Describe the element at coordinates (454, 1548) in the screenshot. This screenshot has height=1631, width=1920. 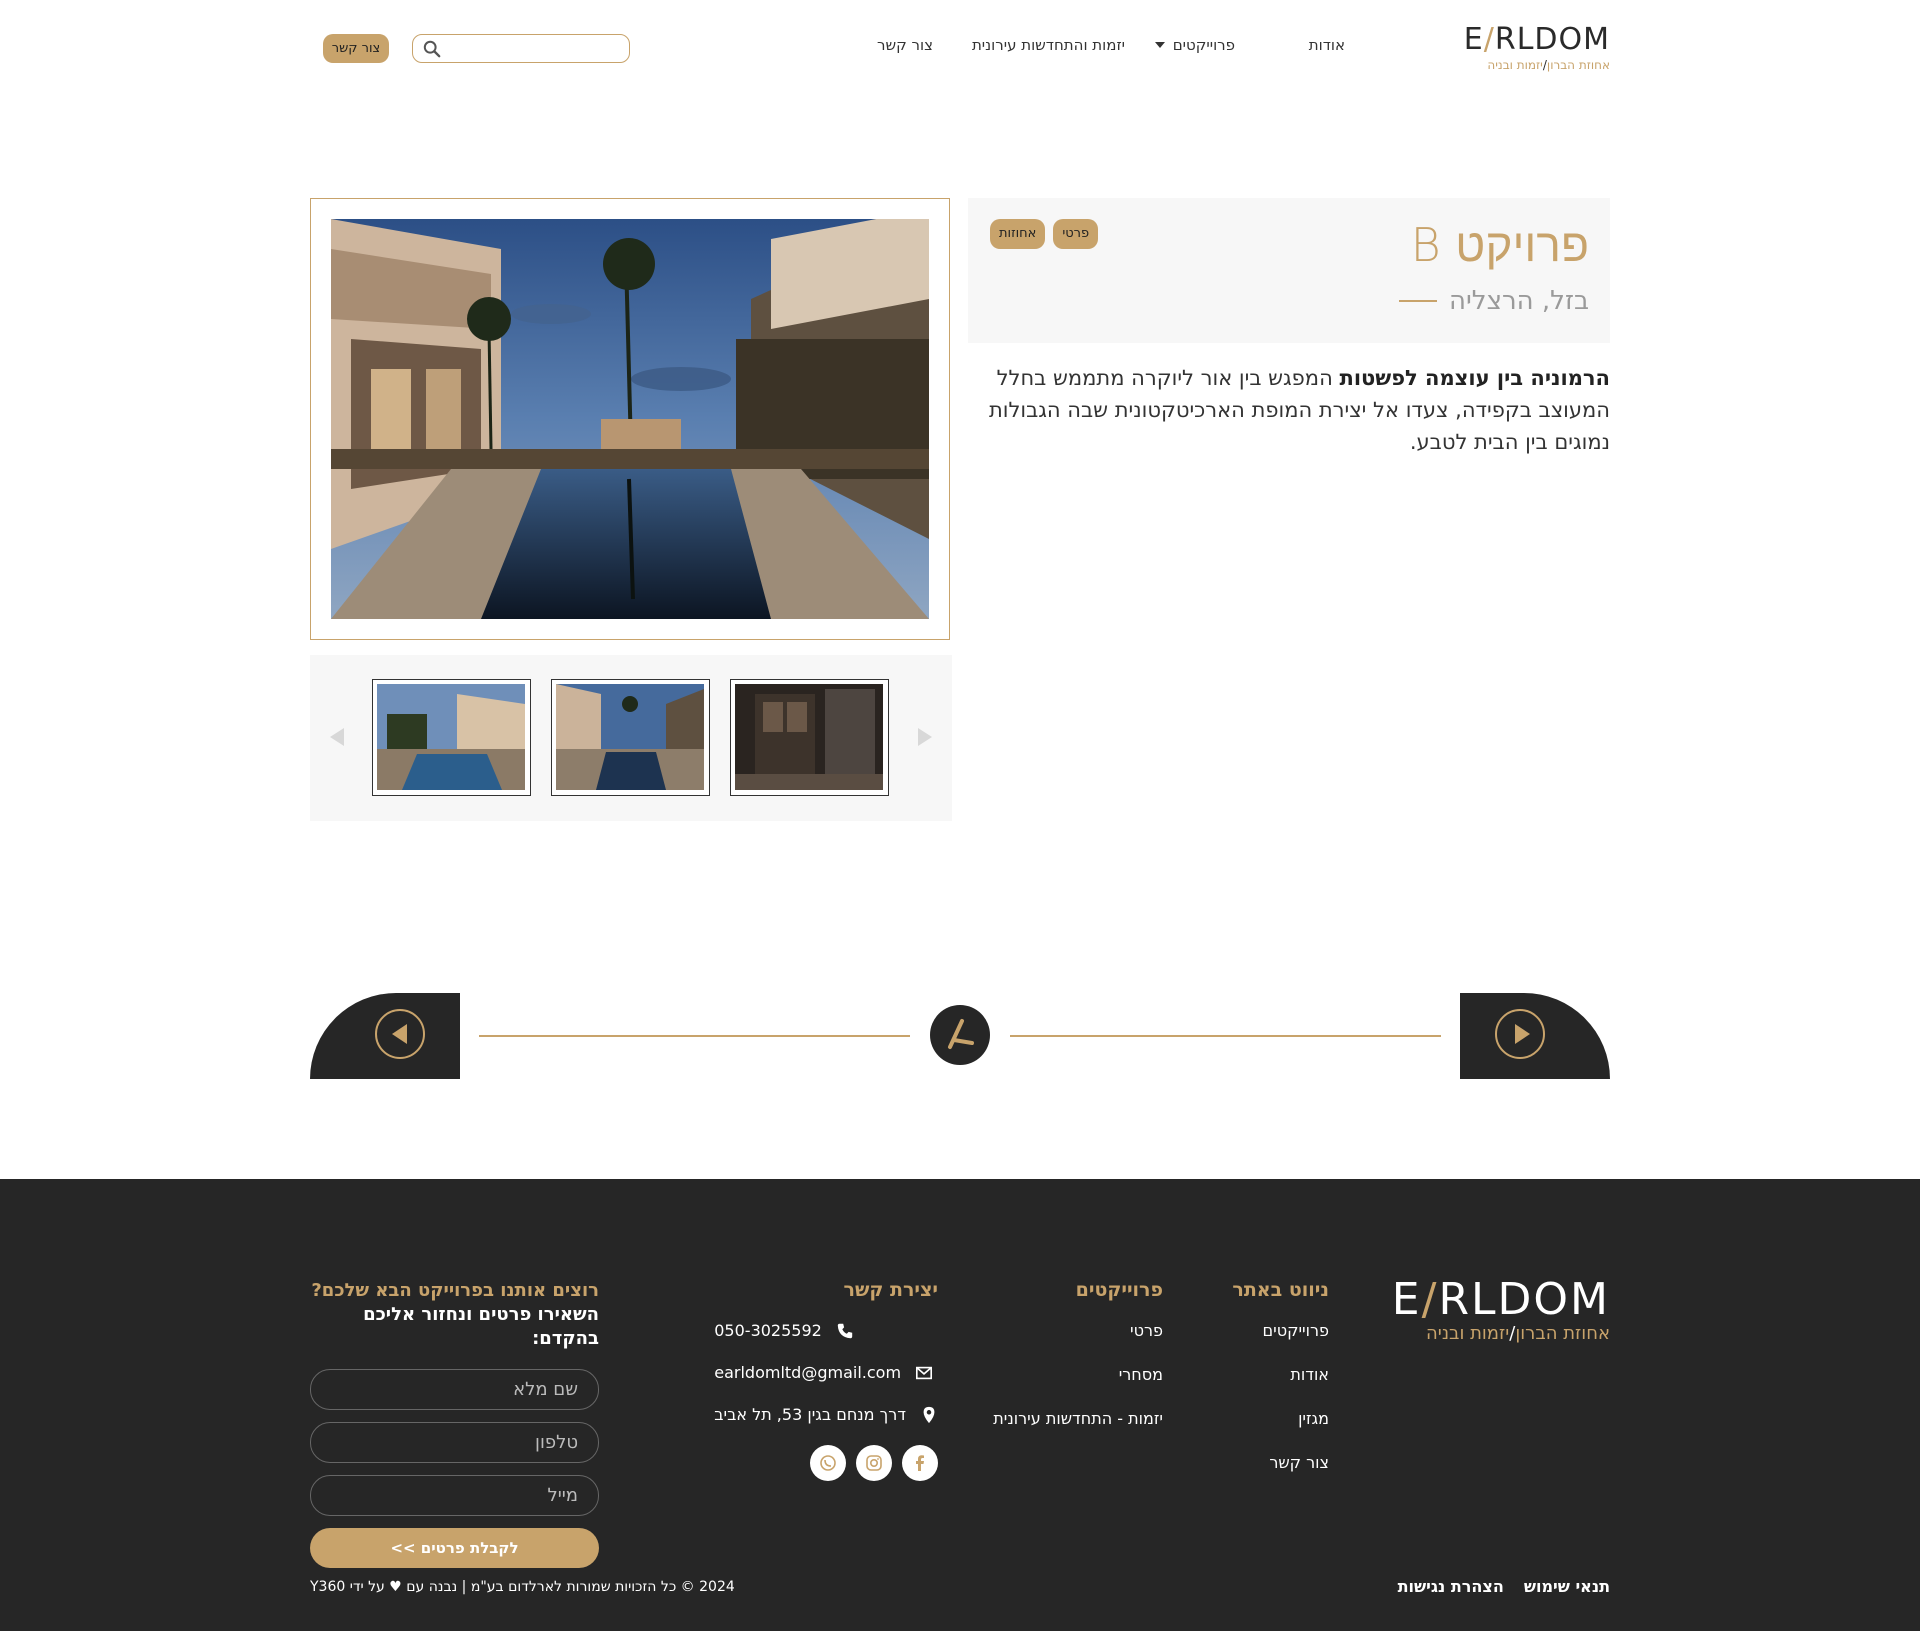
I see `submit-button: לקבלת פרטים >>` at that location.